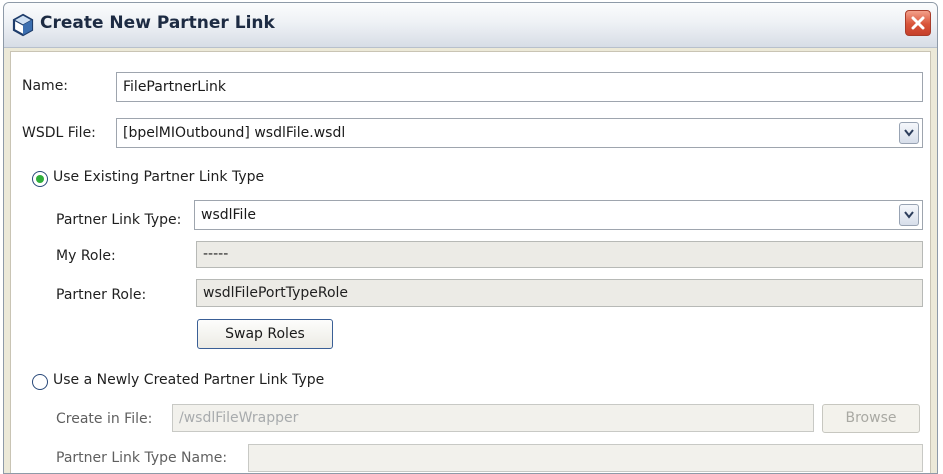 This screenshot has height=474, width=943. Describe the element at coordinates (558, 215) in the screenshot. I see `partner-link-type-combo: wsdlFile` at that location.